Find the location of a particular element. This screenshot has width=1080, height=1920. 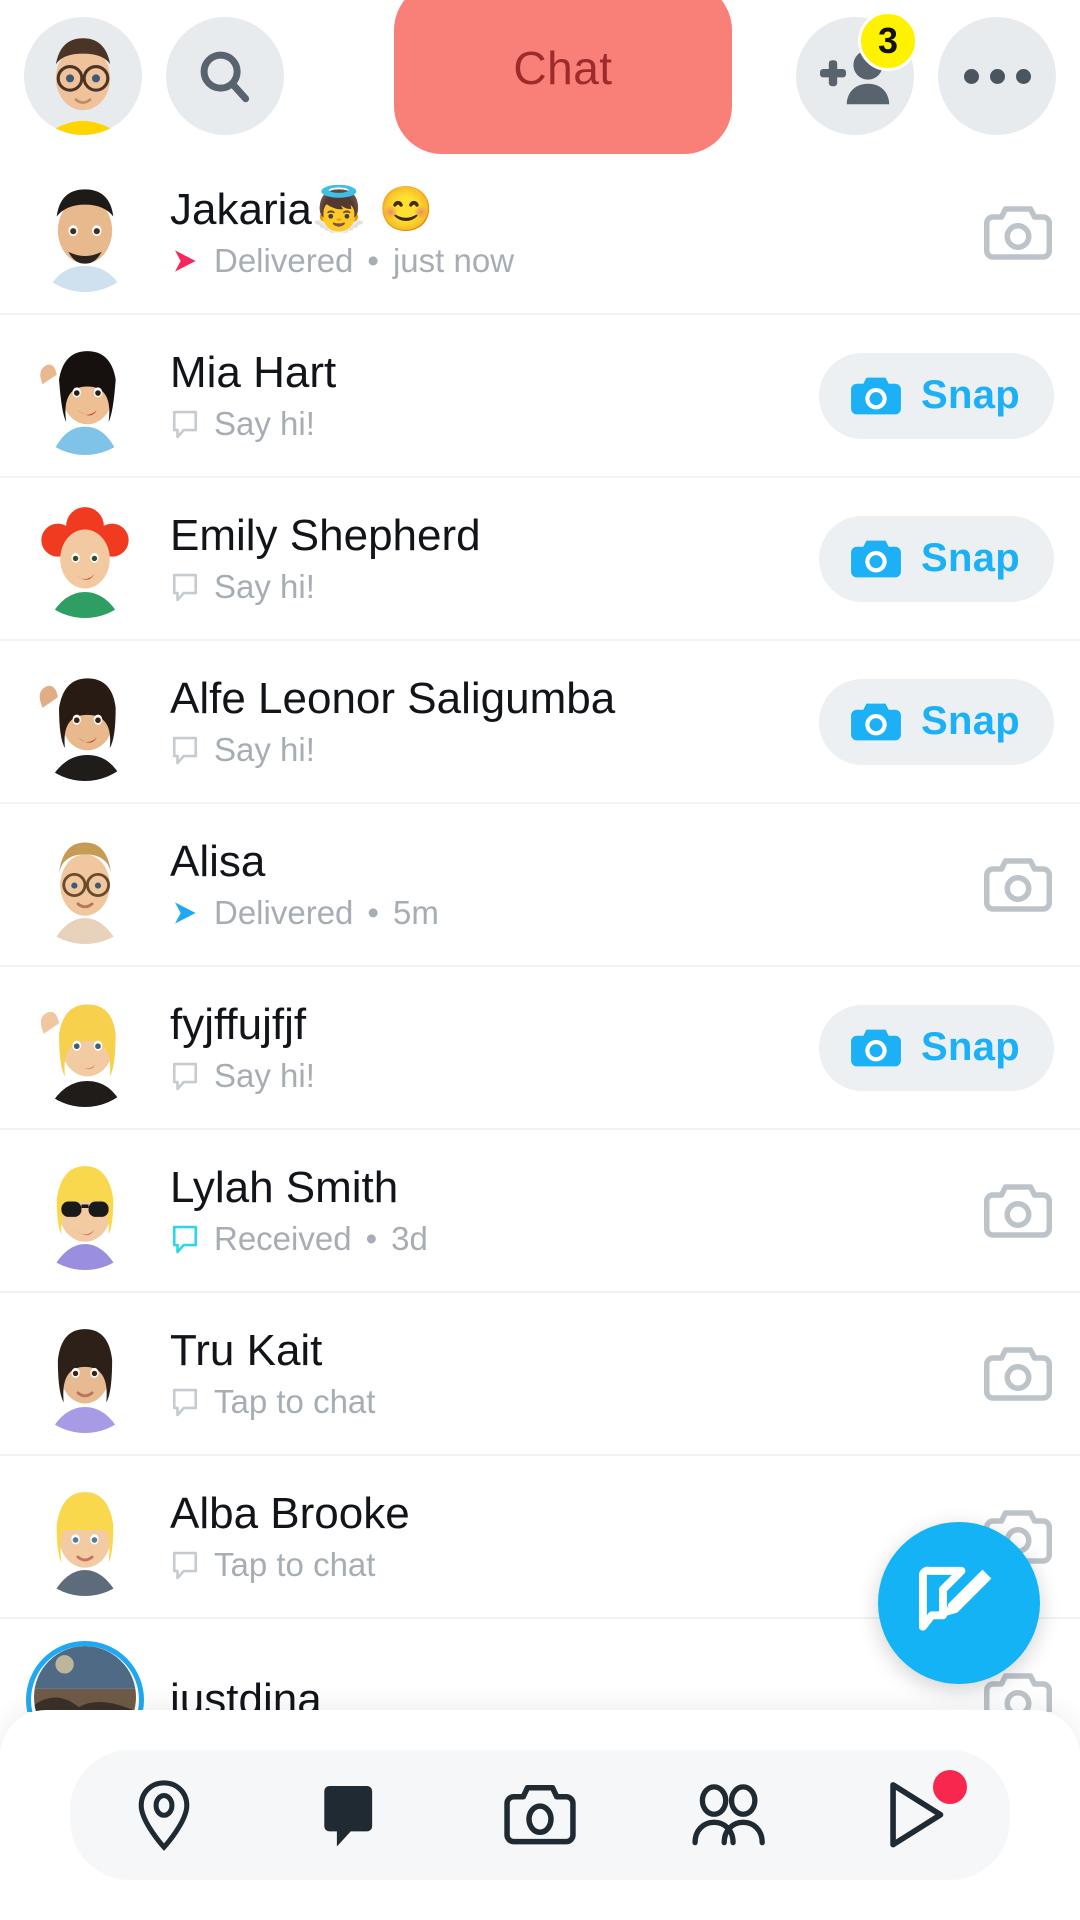

chat-row: Alisa Delivered • 5m is located at coordinates (540, 885).